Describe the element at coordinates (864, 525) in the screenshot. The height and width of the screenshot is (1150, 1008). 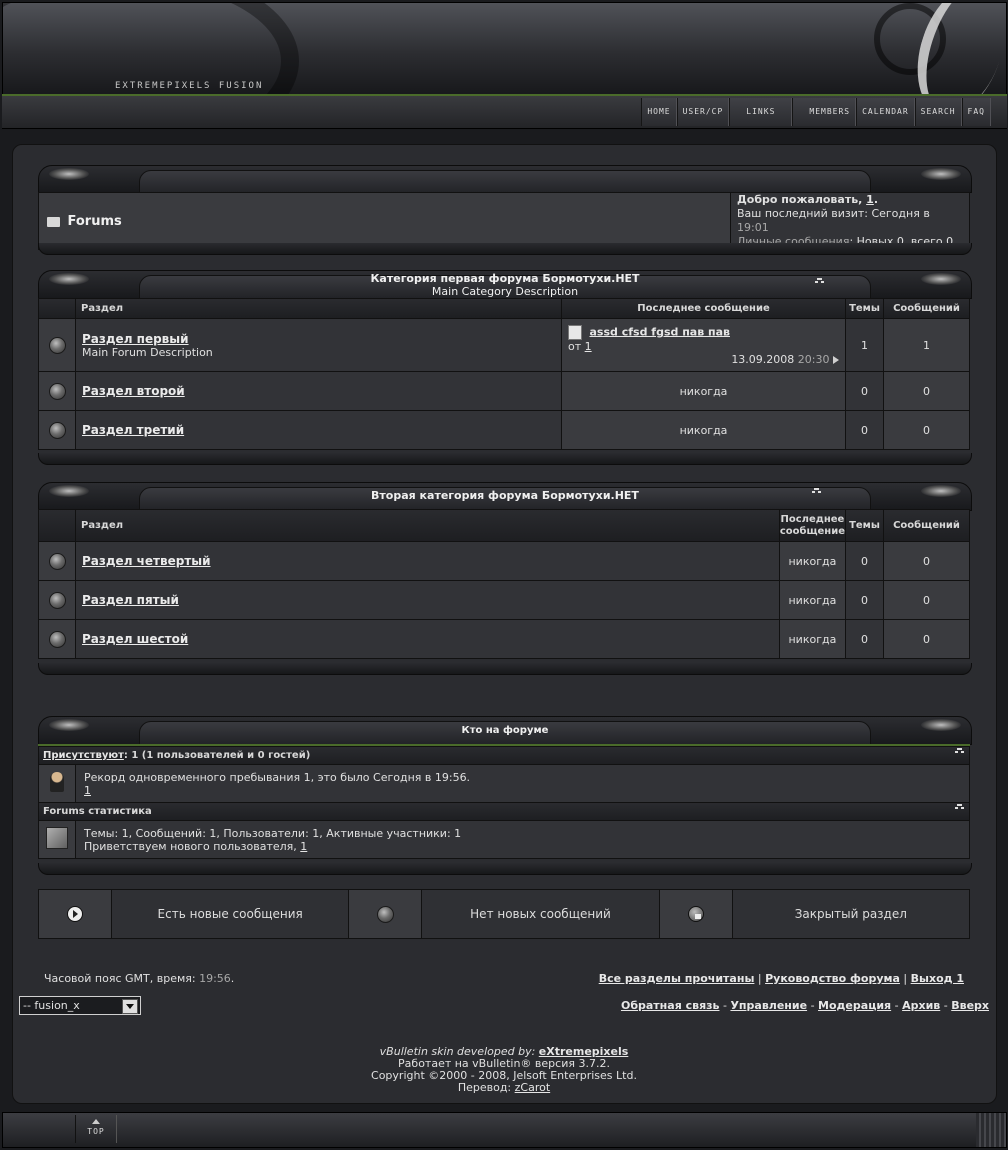
I see `col-threads: Темы` at that location.